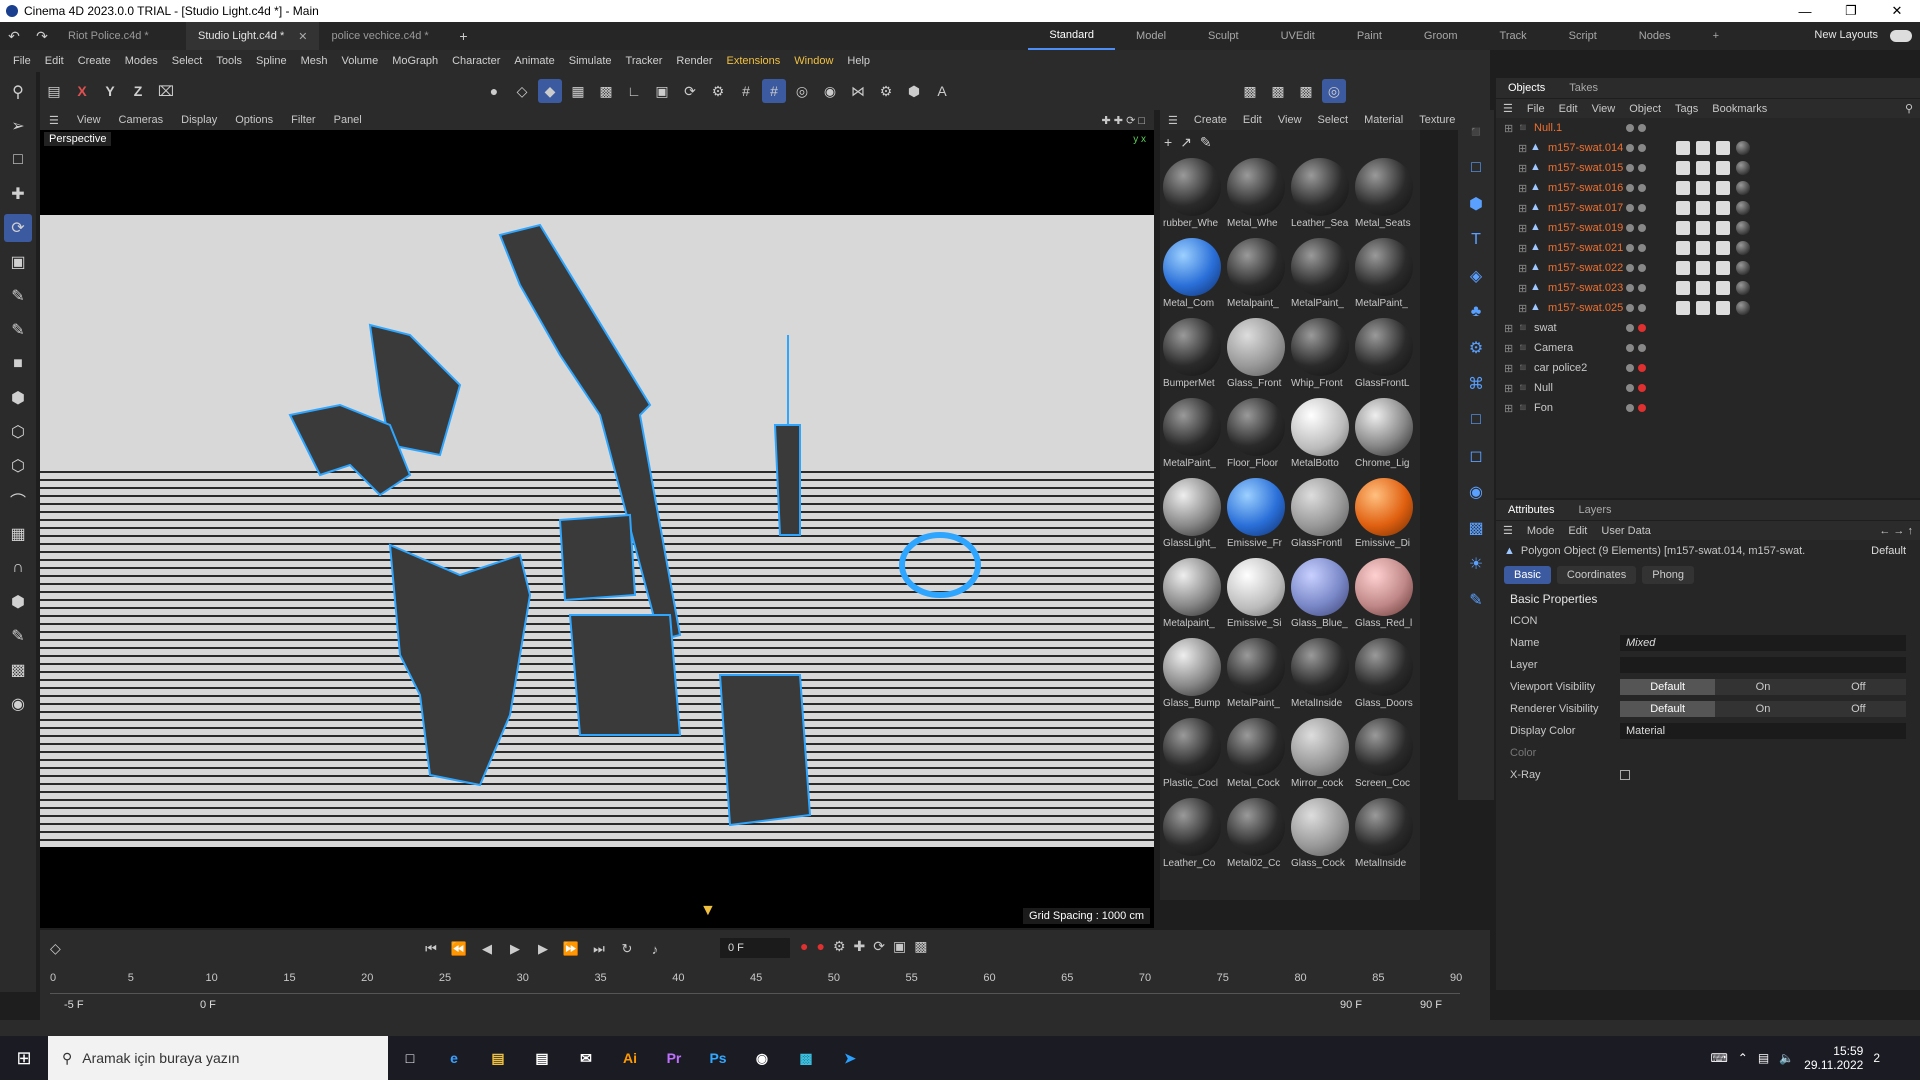 Image resolution: width=1920 pixels, height=1080 pixels. I want to click on arrow-icon: ↗, so click(1186, 142).